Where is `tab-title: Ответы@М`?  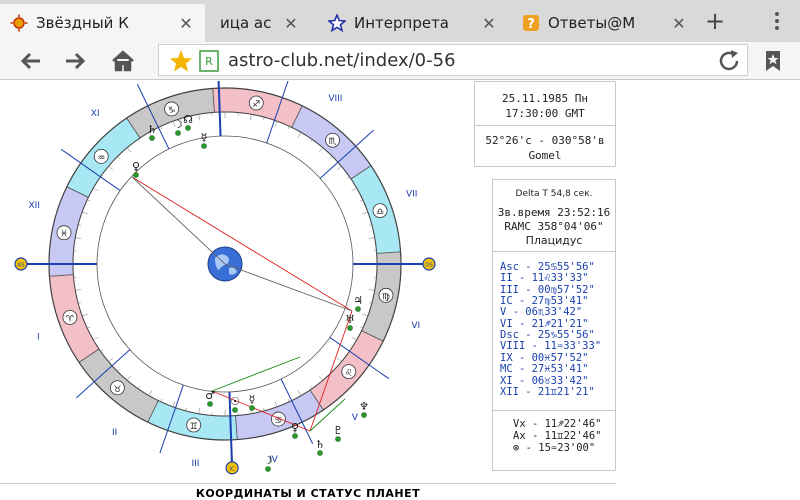
tab-title: Ответы@М is located at coordinates (592, 23).